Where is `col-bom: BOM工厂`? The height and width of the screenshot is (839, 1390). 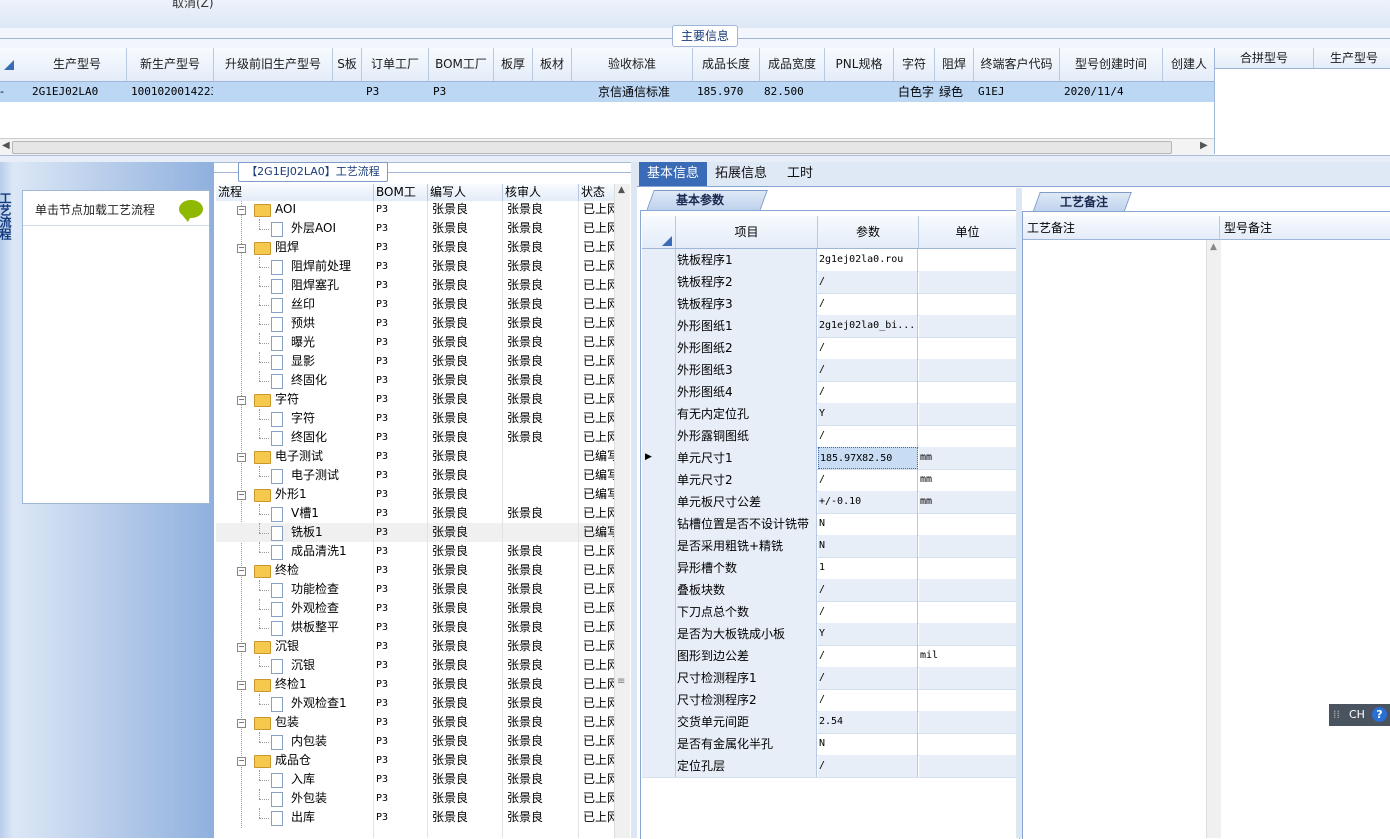 col-bom: BOM工厂 is located at coordinates (401, 200).